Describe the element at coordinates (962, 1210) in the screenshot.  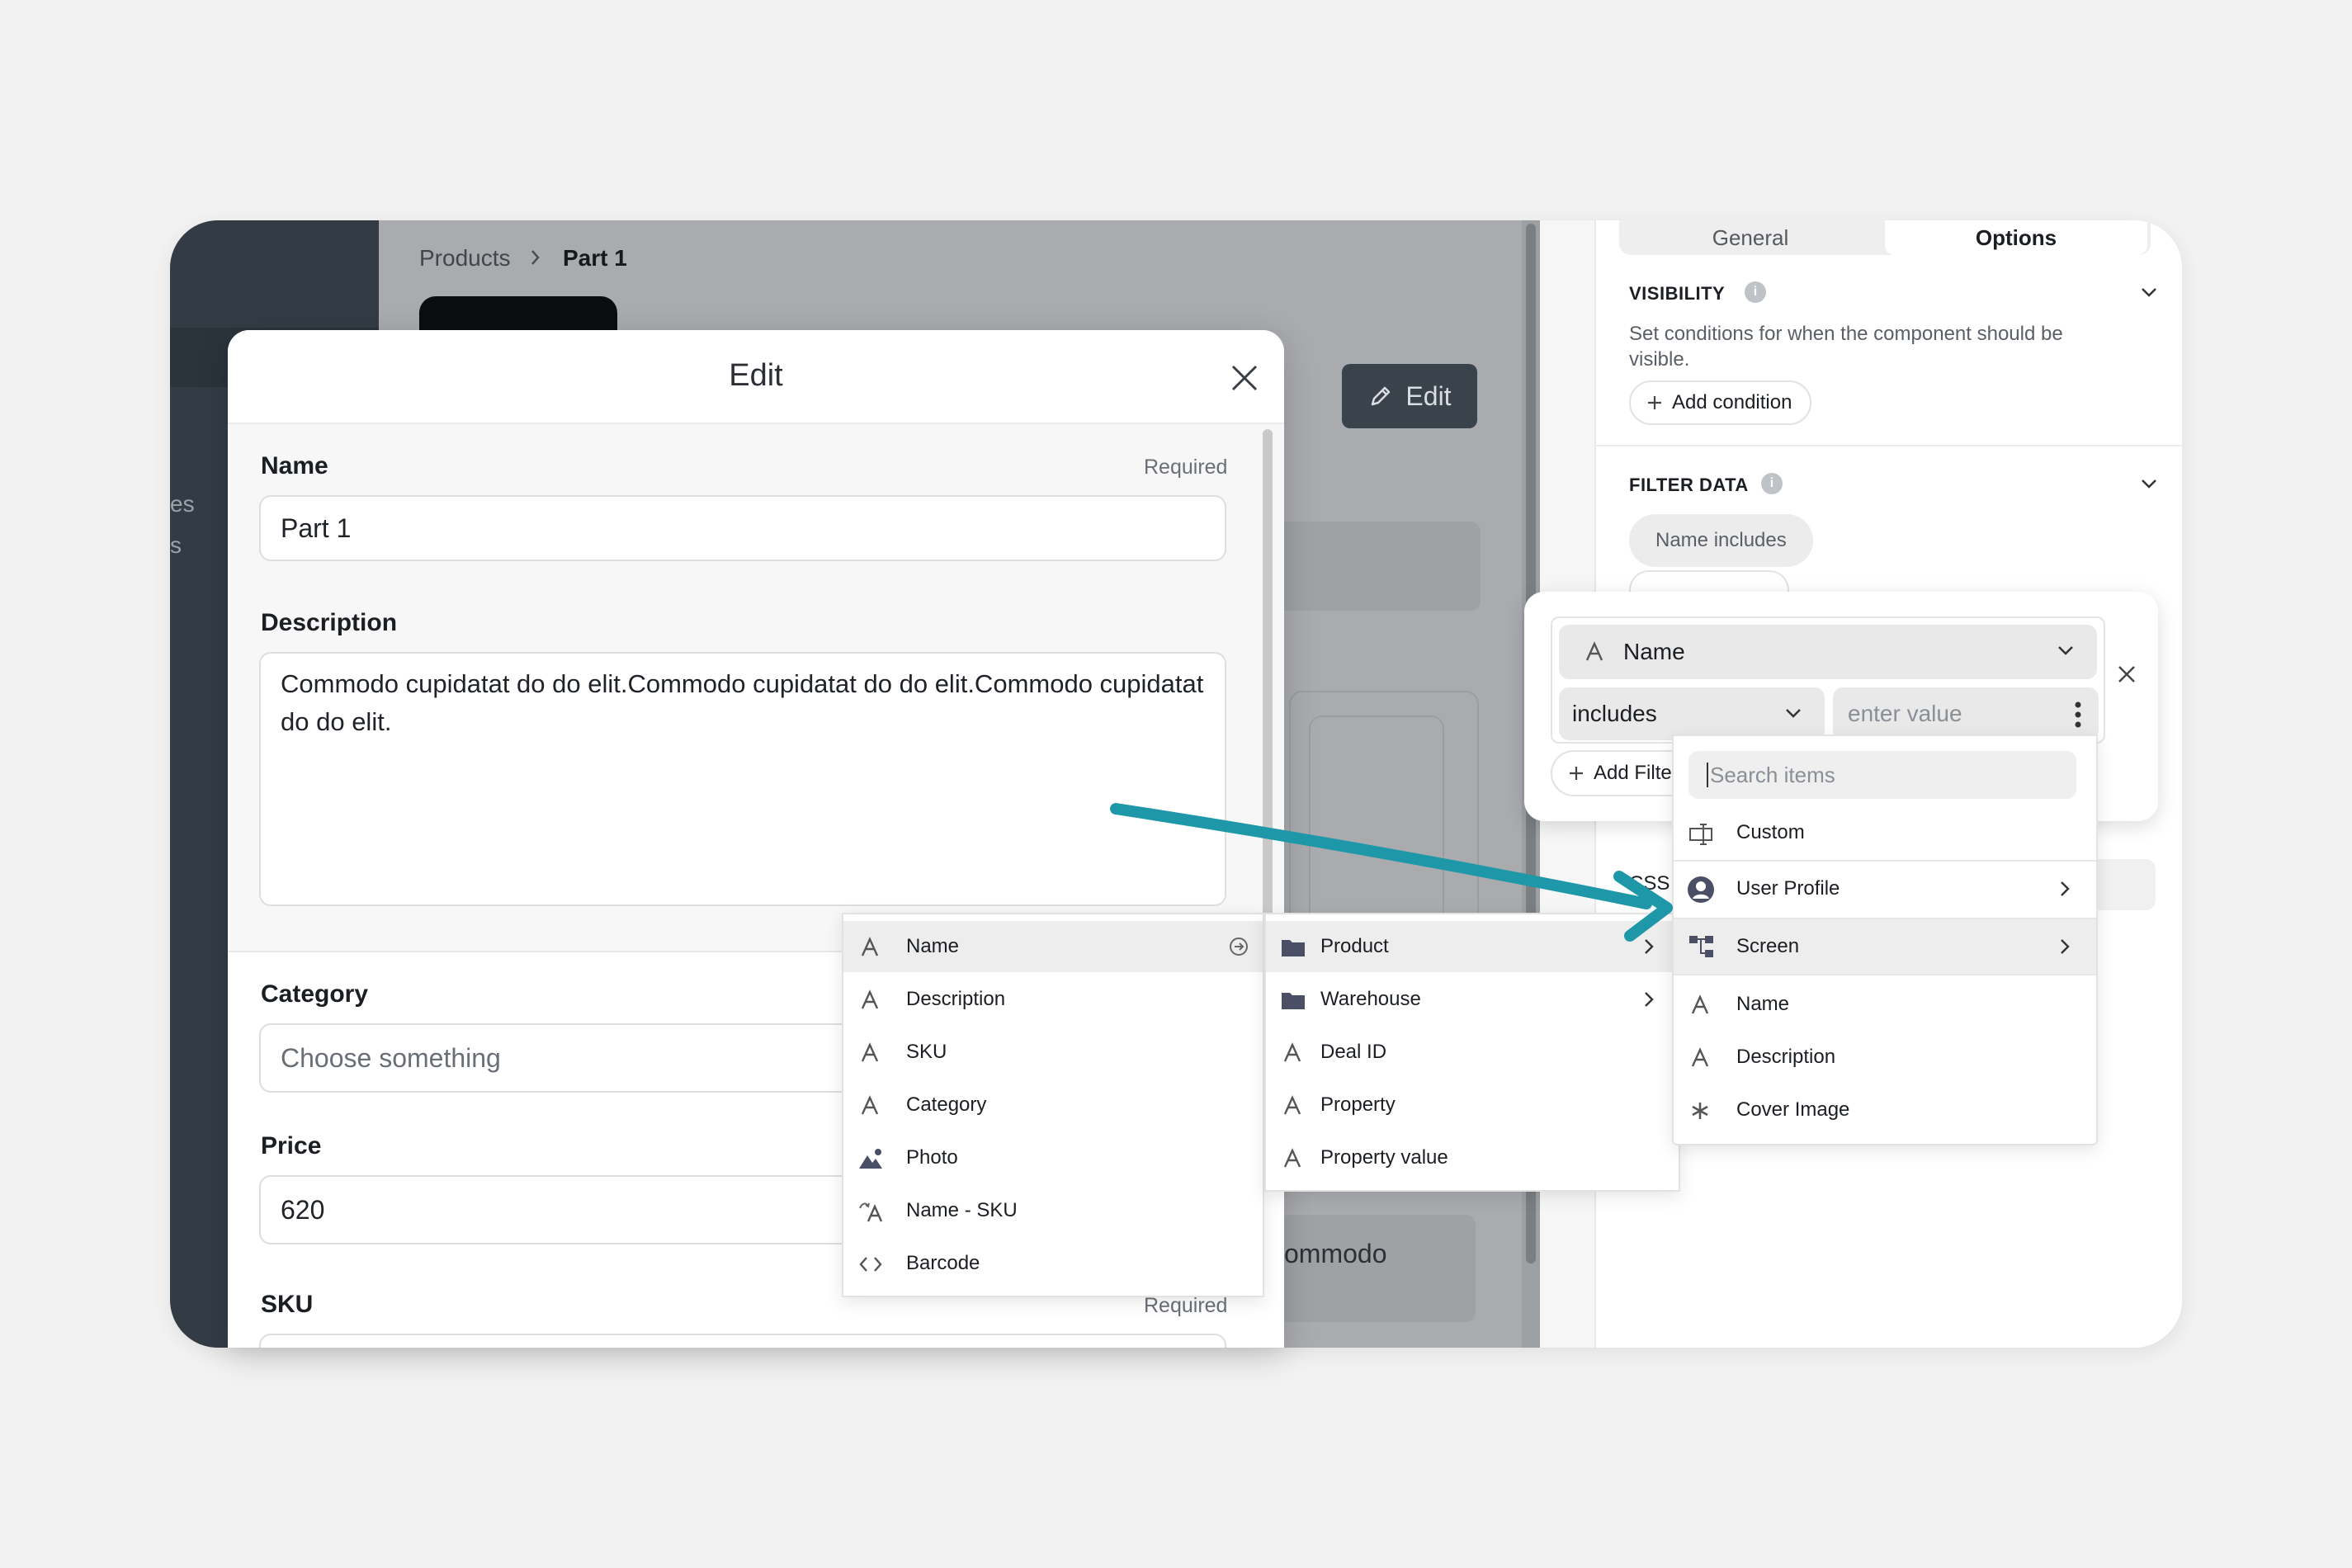
I see `menu-item-label: Name - SKU` at that location.